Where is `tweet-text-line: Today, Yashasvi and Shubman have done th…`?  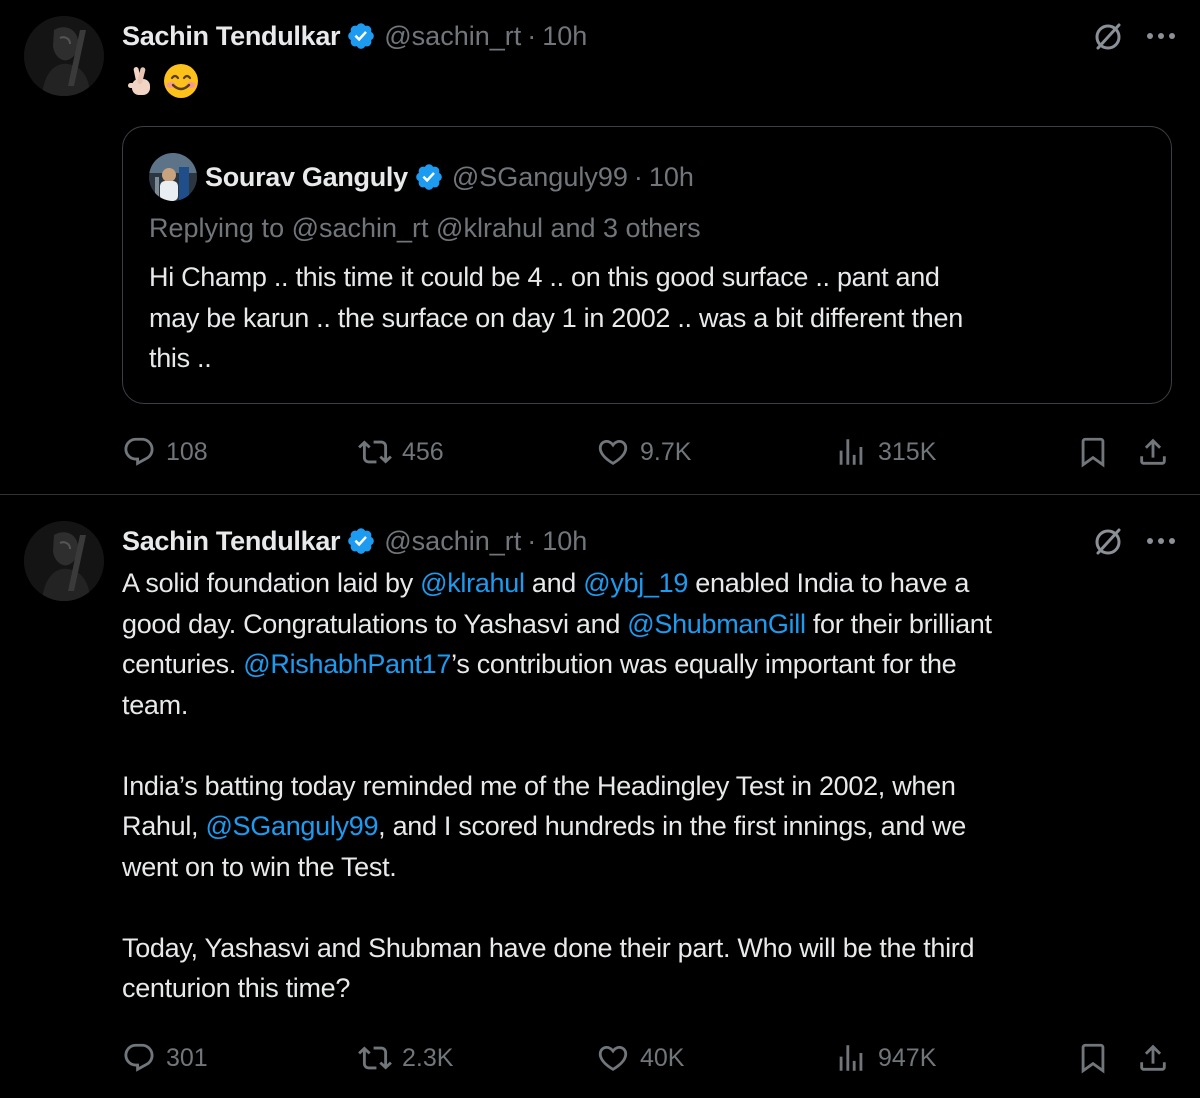 tweet-text-line: Today, Yashasvi and Shubman have done th… is located at coordinates (548, 947).